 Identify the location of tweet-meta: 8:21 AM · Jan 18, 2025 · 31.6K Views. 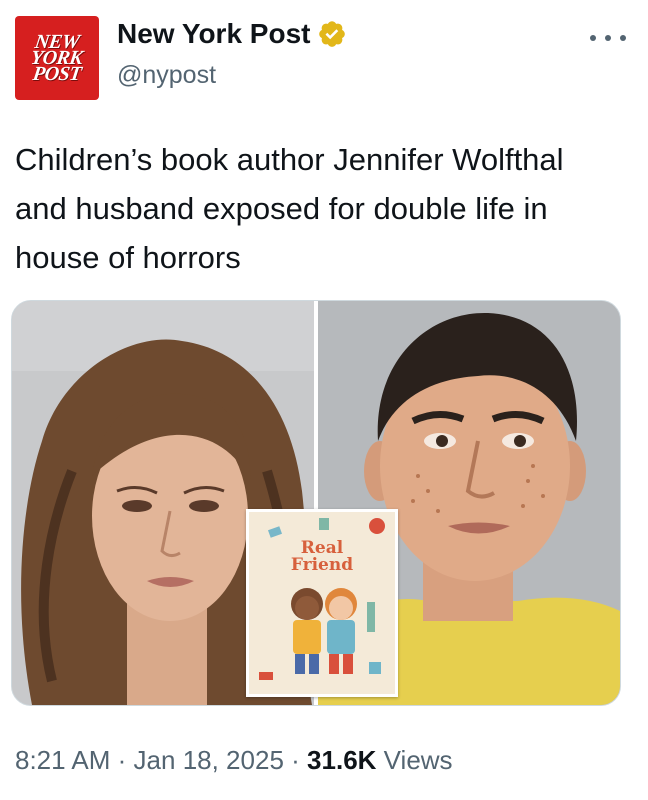
(234, 760).